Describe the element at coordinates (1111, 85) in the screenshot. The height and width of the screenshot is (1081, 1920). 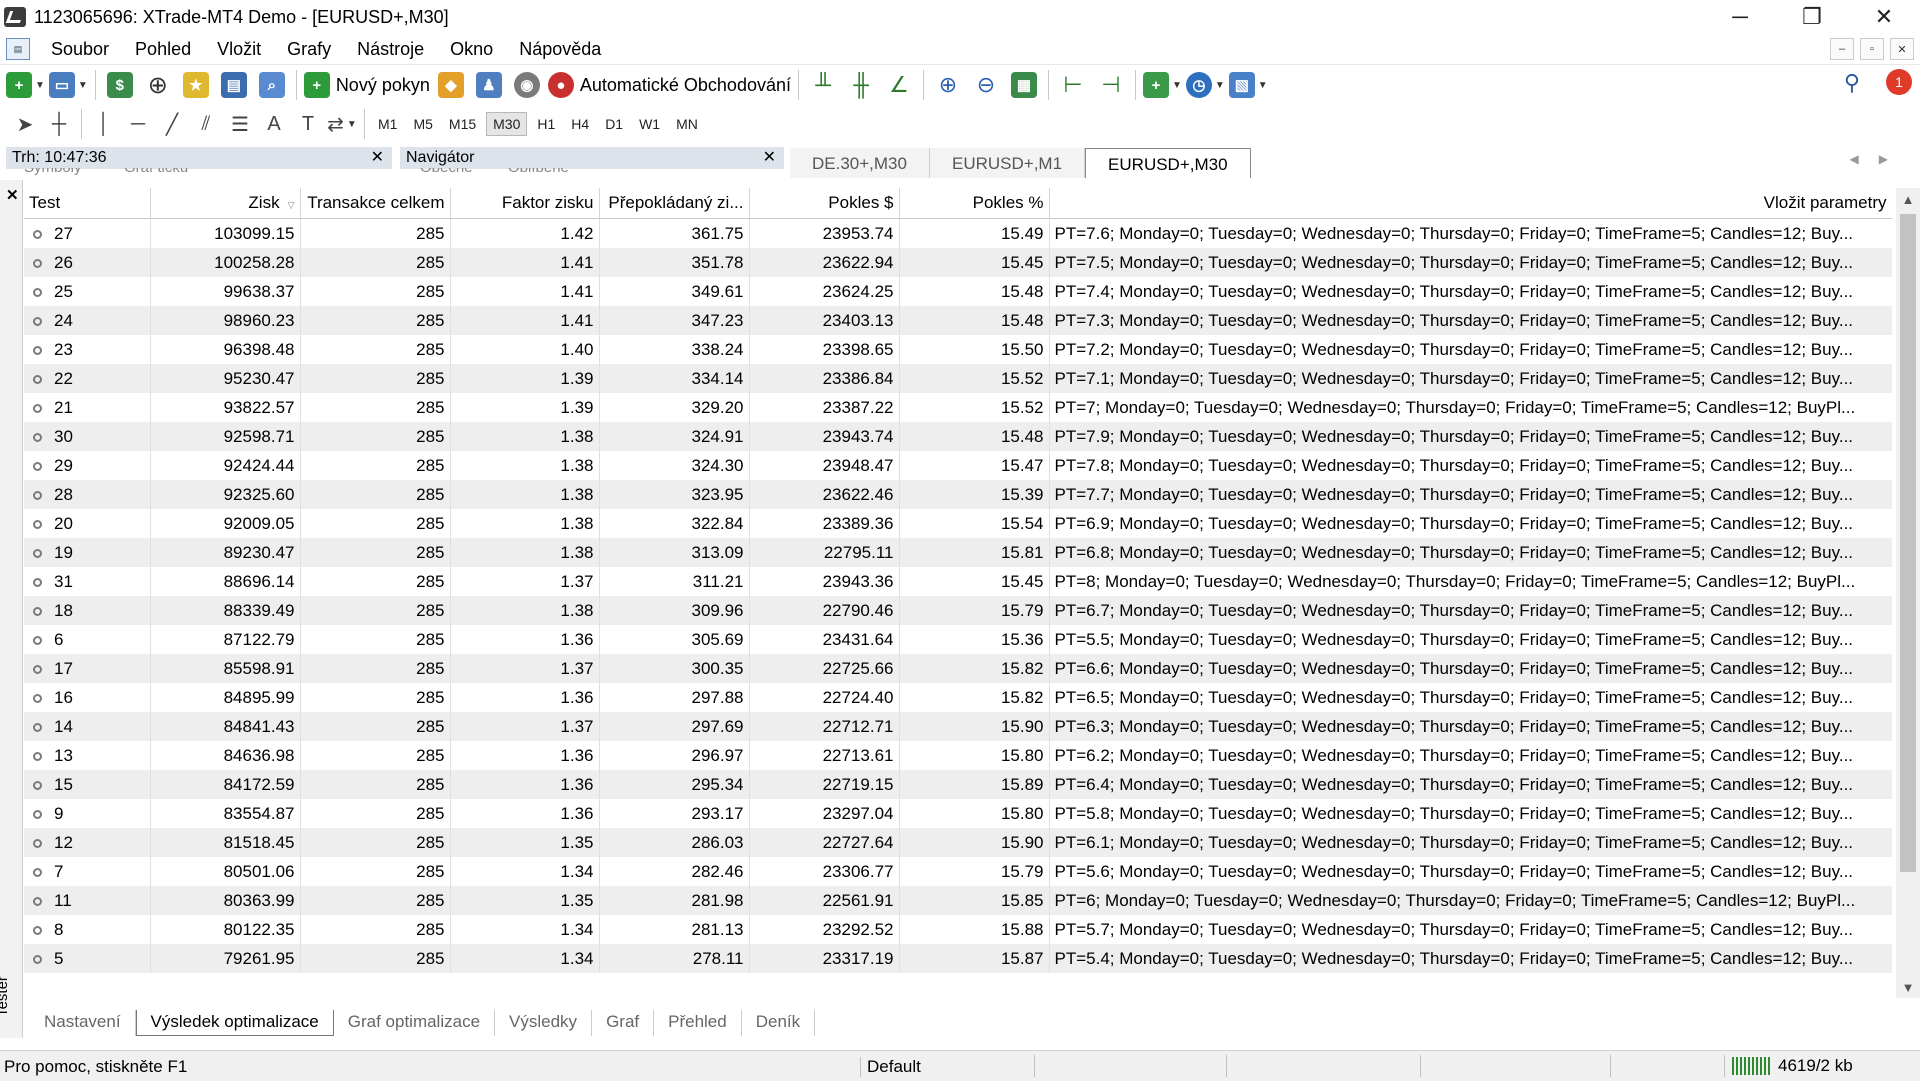
I see `autoscroll-button: ⊣` at that location.